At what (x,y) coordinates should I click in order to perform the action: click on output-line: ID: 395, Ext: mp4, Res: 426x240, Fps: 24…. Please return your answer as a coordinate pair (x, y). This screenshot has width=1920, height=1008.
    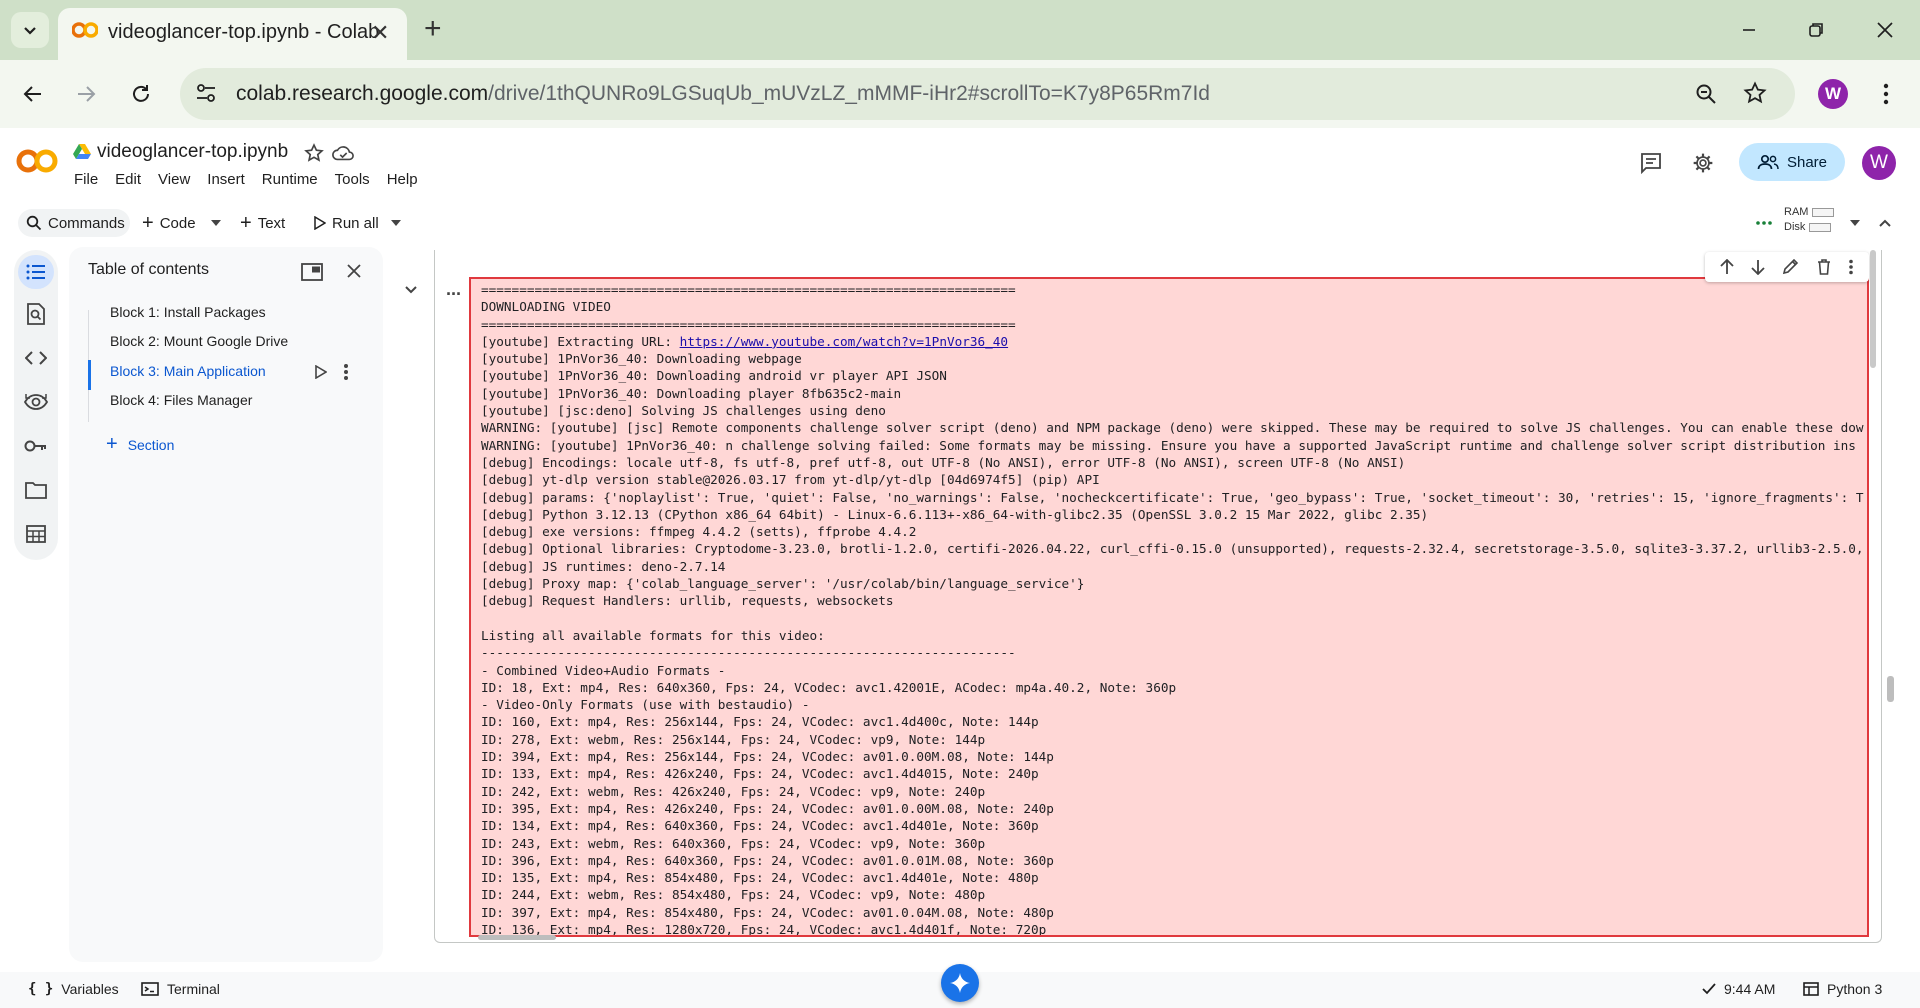
    Looking at the image, I should click on (767, 808).